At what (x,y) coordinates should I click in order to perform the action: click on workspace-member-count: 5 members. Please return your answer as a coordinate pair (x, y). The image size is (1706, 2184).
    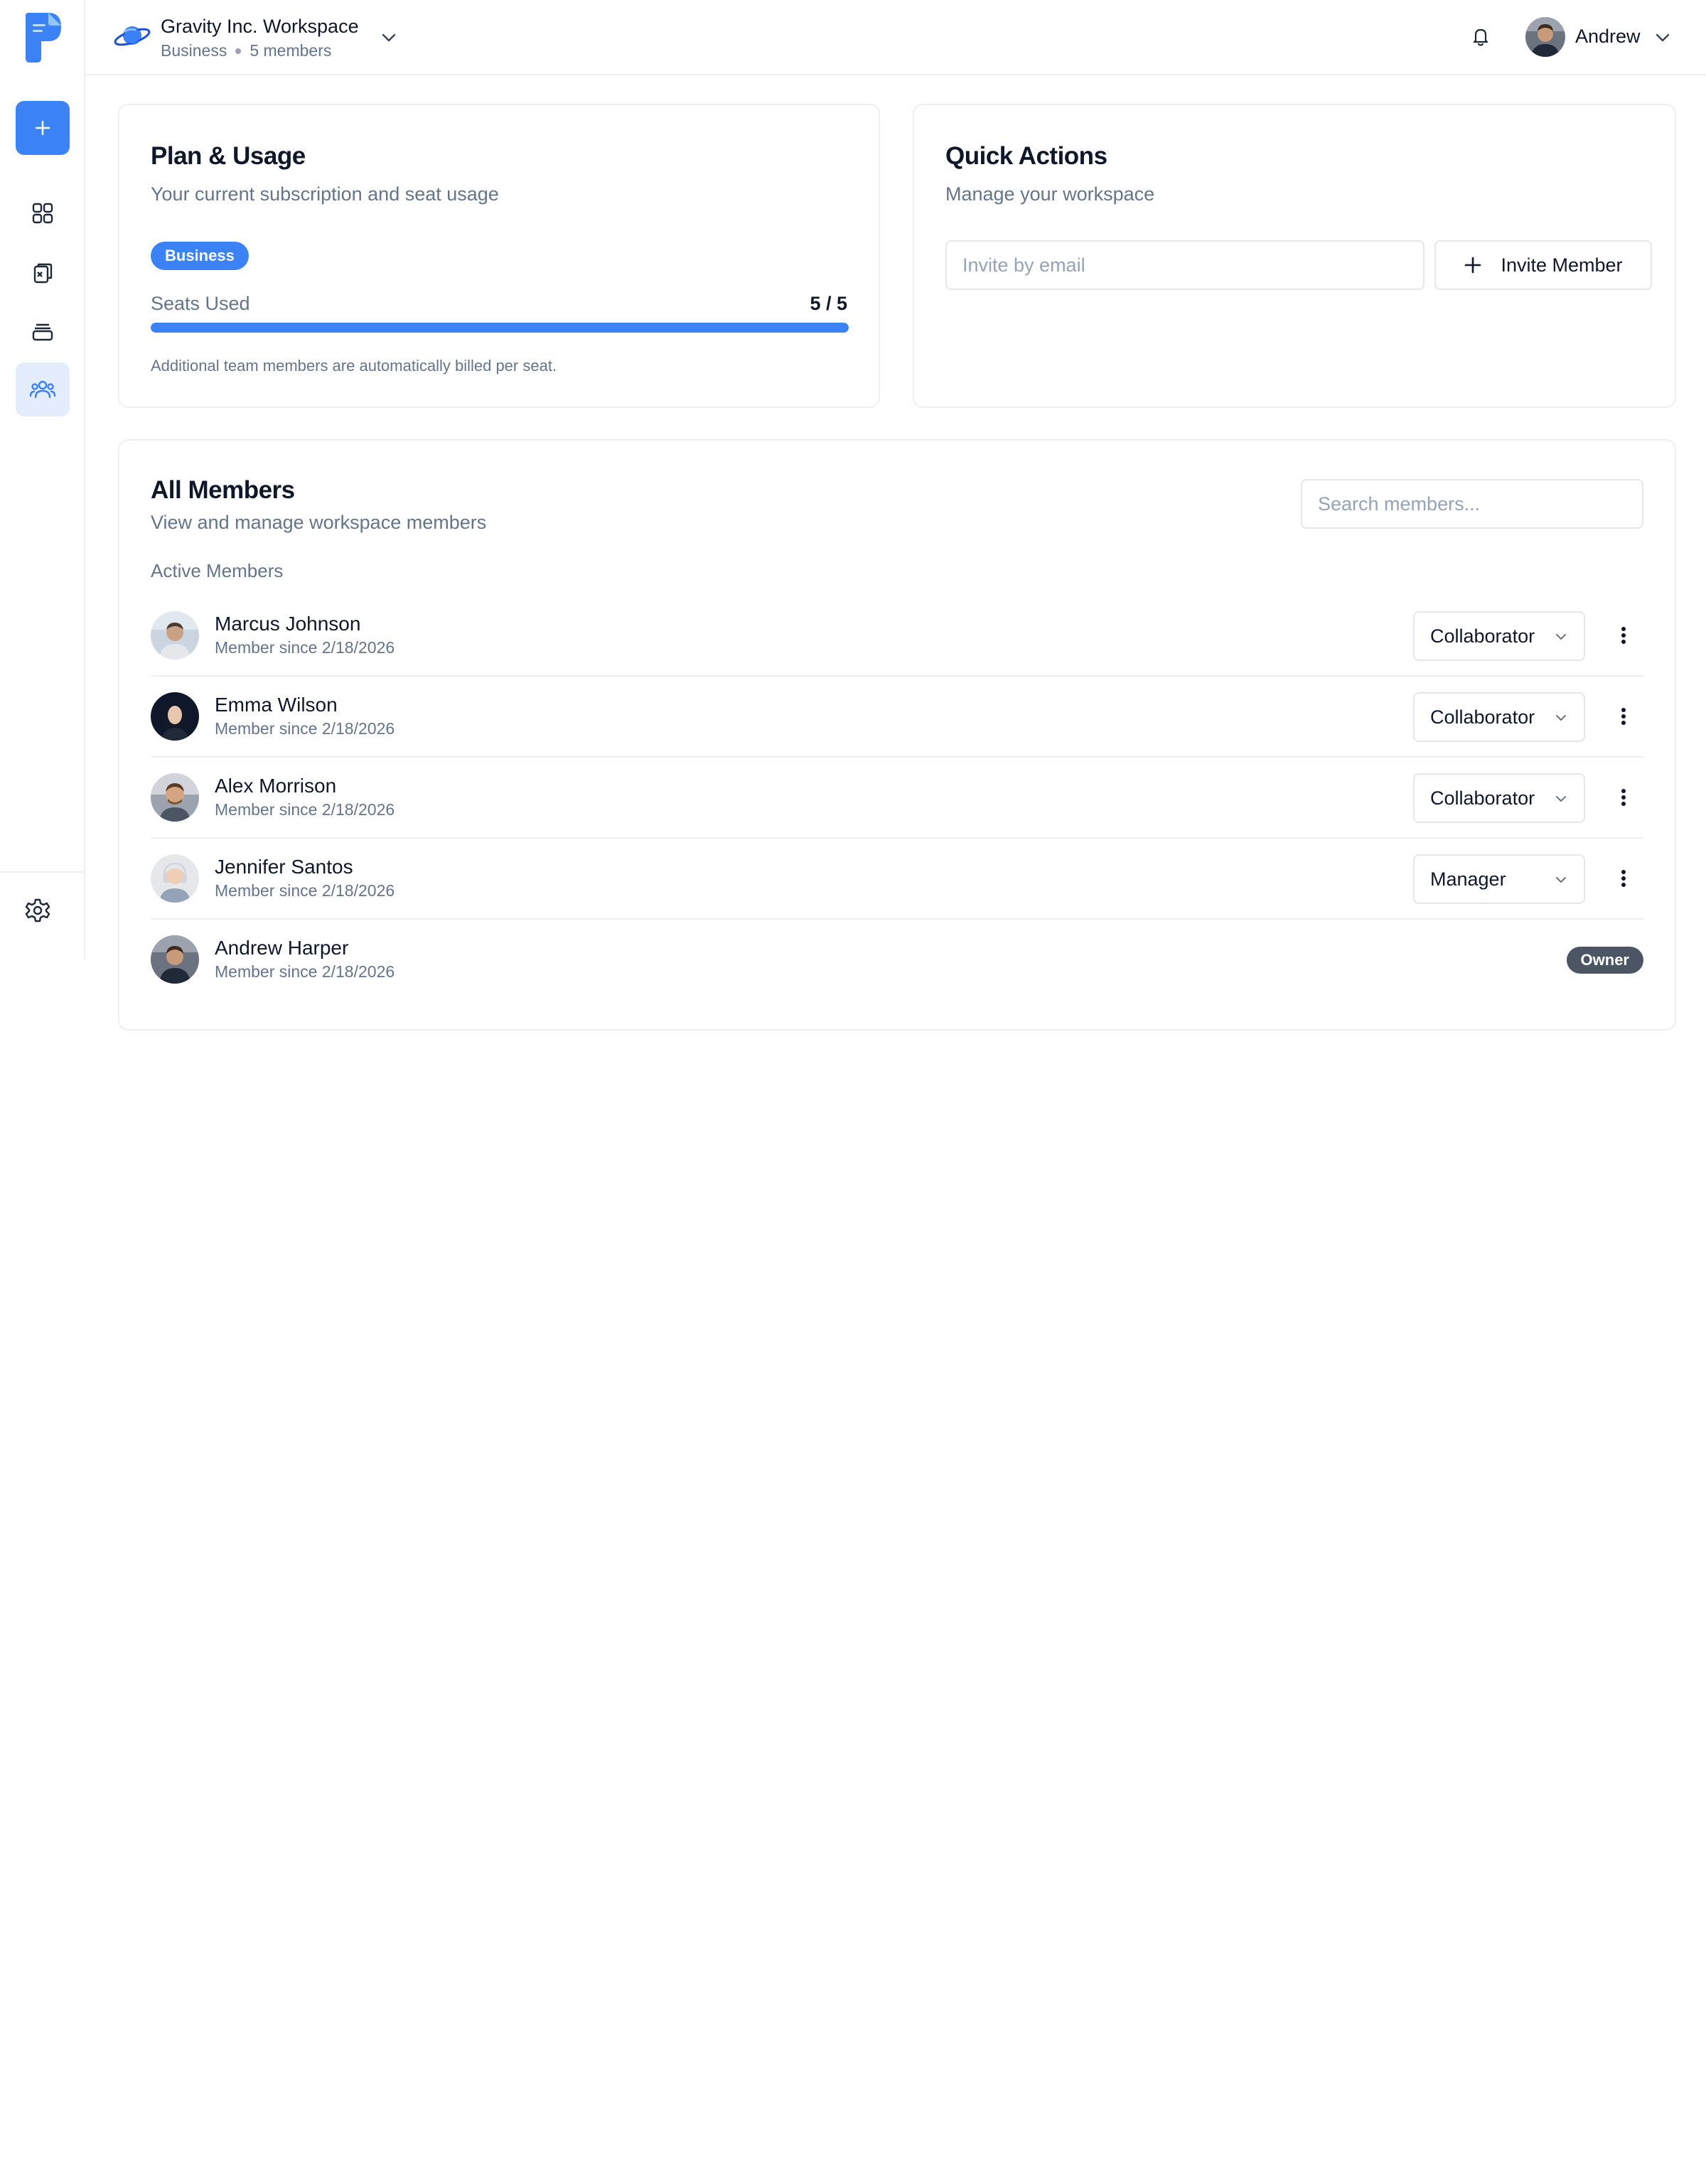
    Looking at the image, I should click on (291, 50).